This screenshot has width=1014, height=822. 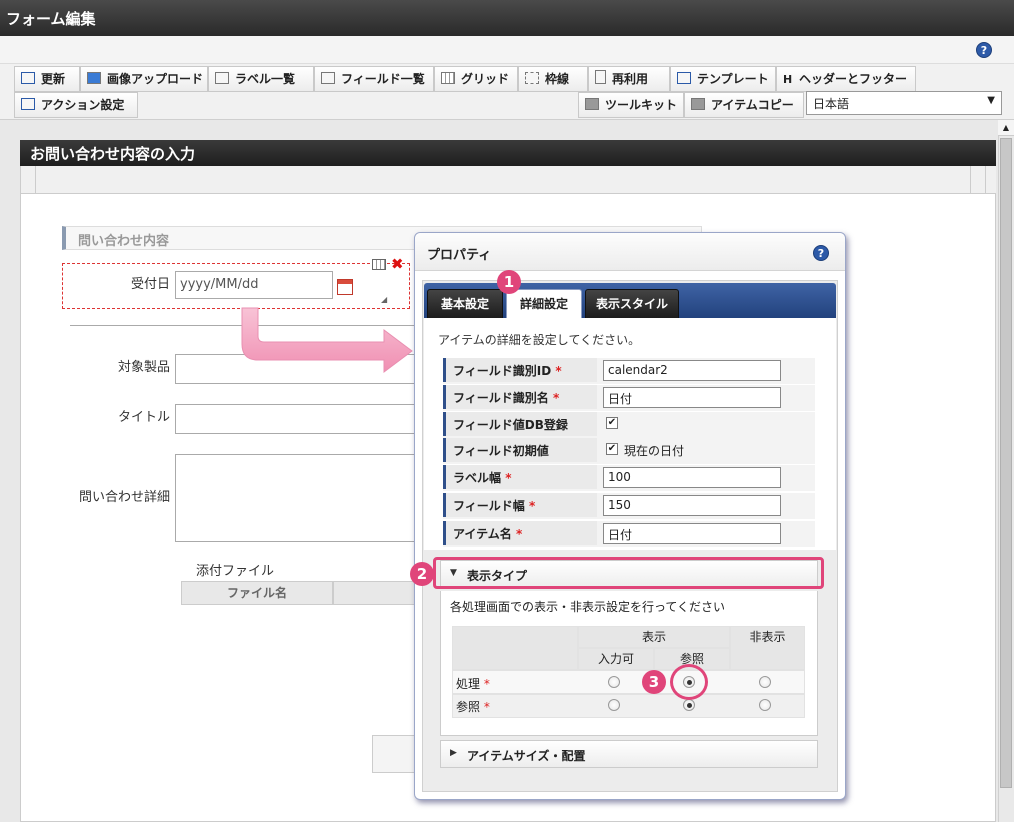 I want to click on tab-detail-settings: 詳細設定, so click(x=544, y=304).